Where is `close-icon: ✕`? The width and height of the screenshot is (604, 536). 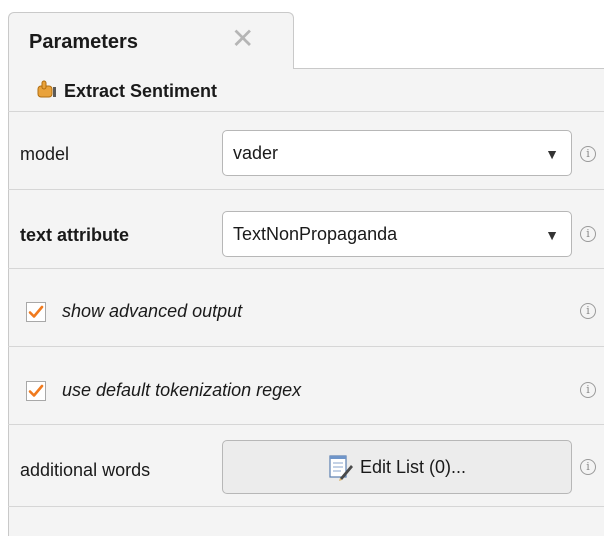
close-icon: ✕ is located at coordinates (242, 39).